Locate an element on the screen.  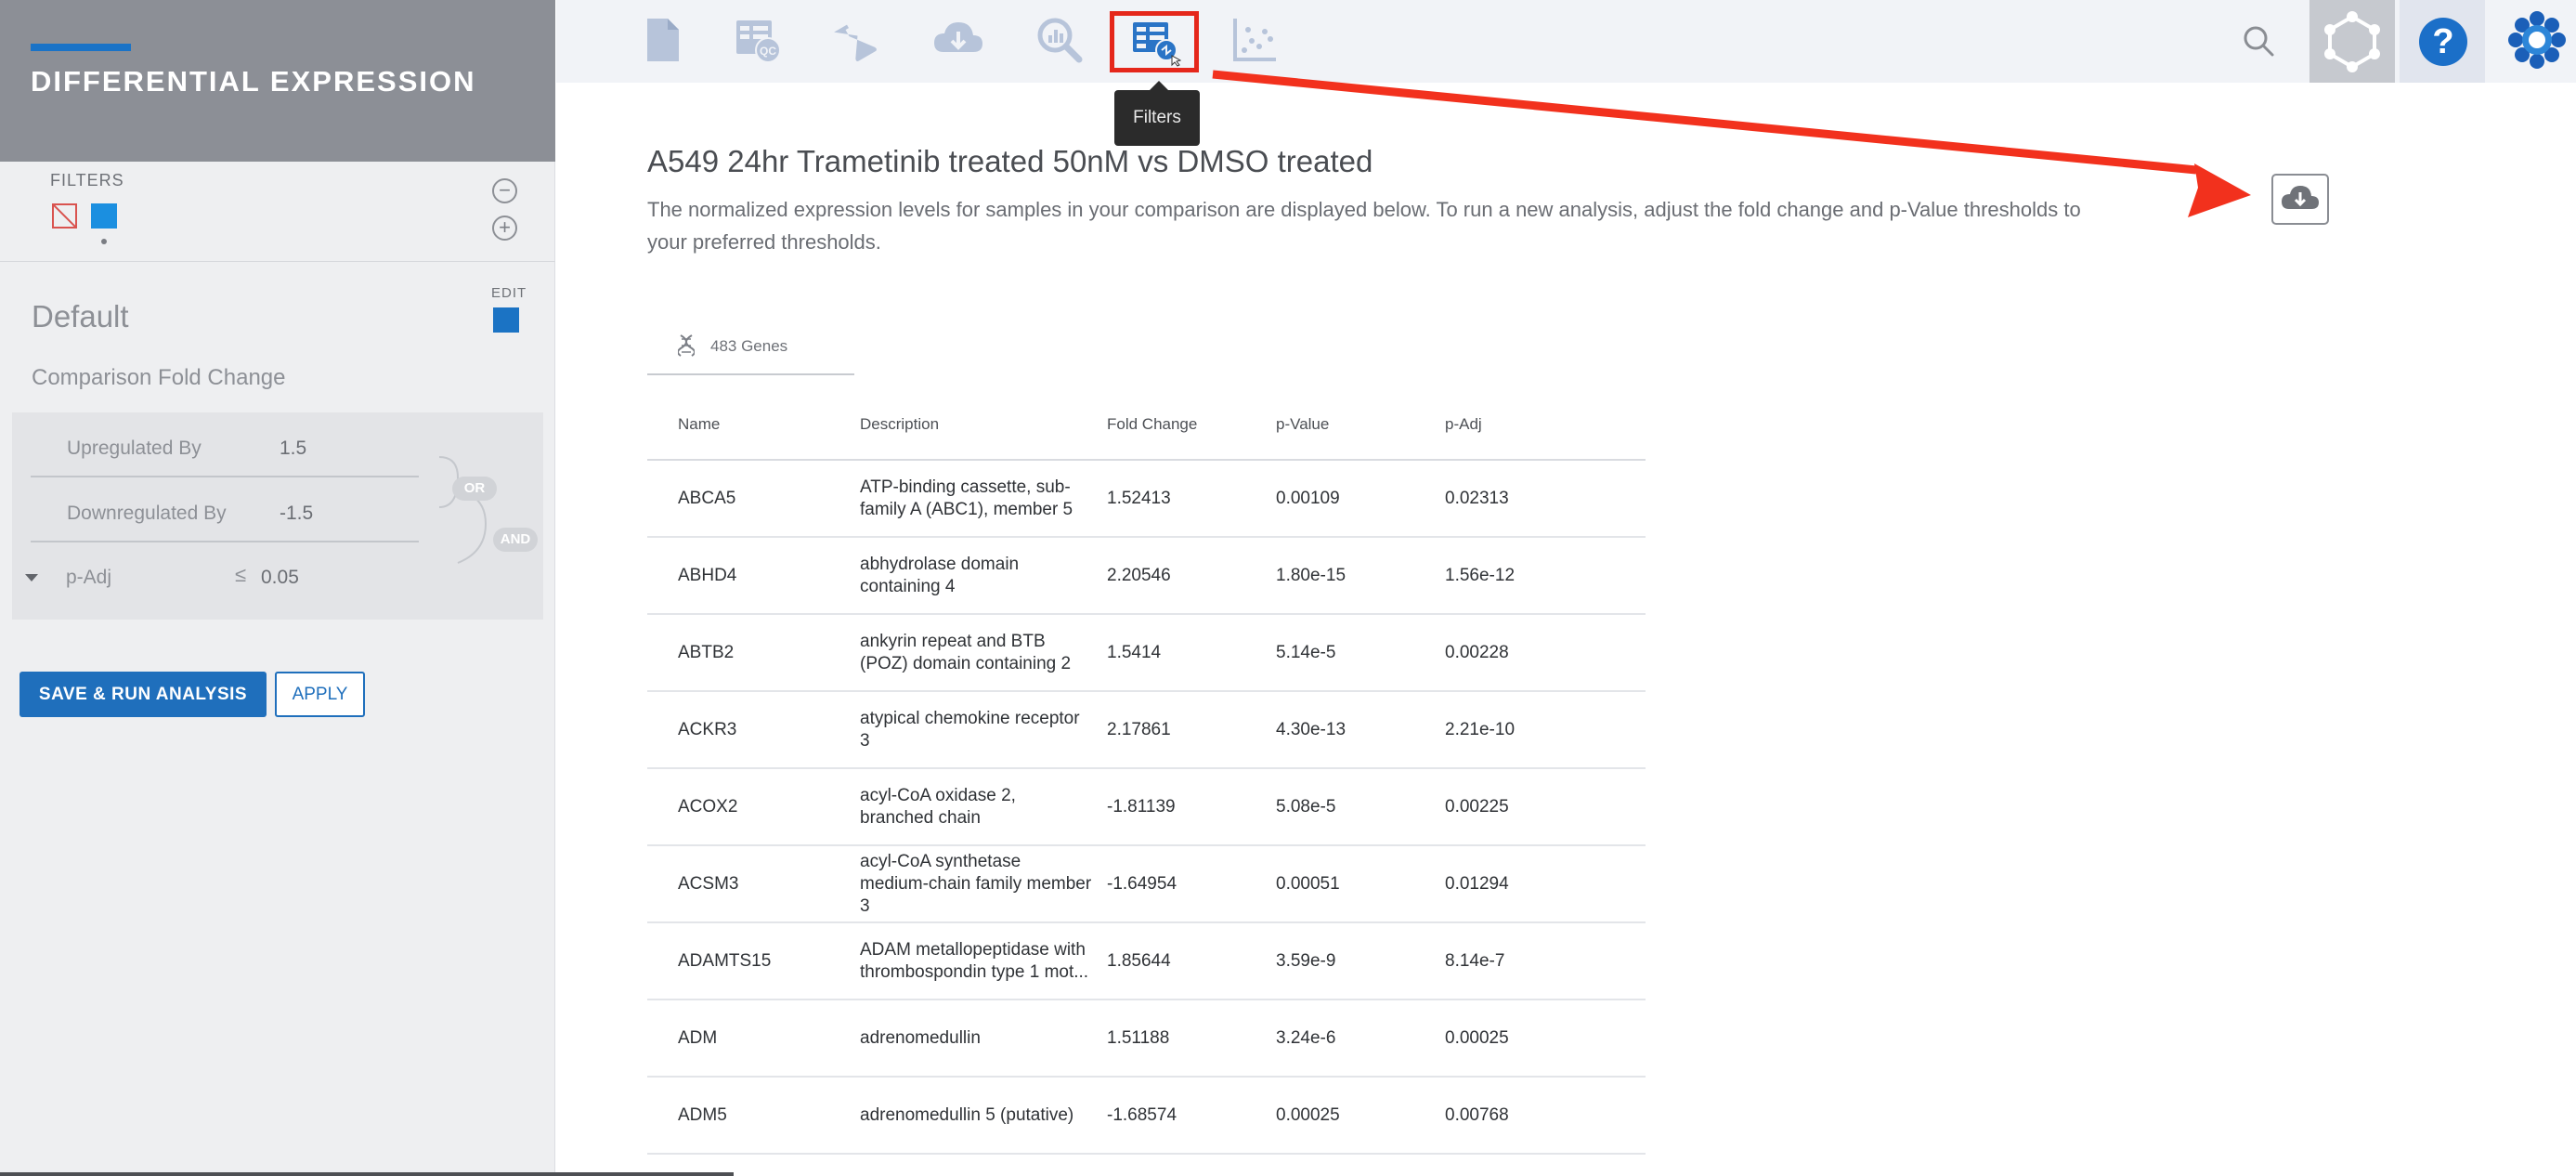
p-value-cell: 0.00051 is located at coordinates (1308, 884).